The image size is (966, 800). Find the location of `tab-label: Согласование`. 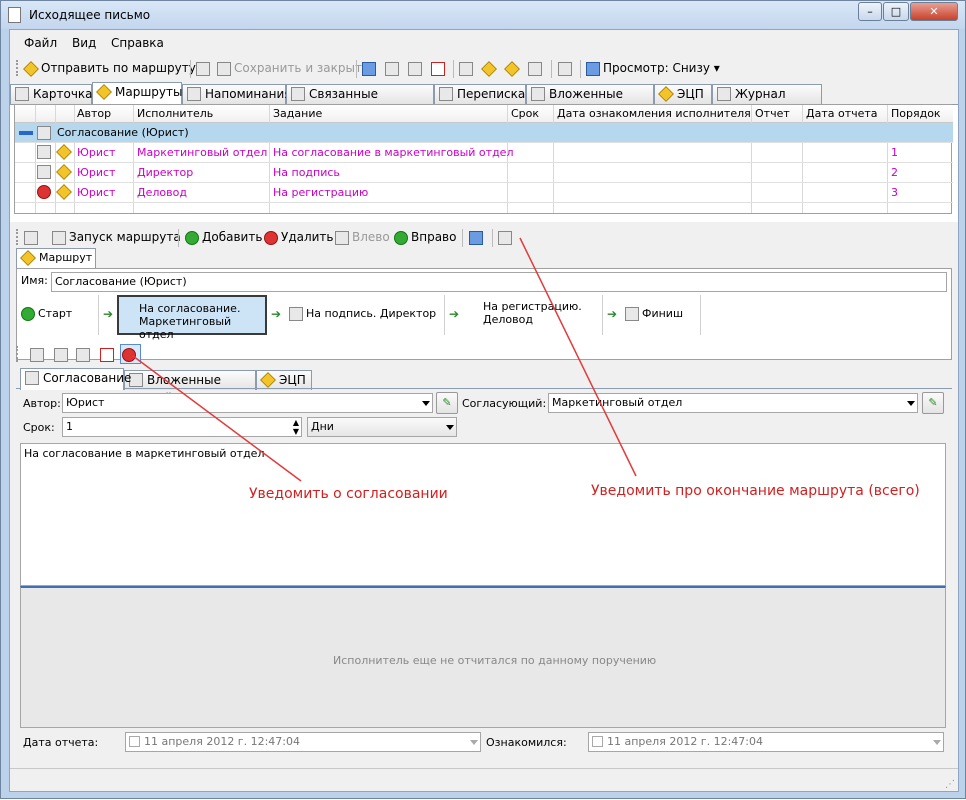

tab-label: Согласование is located at coordinates (87, 378).